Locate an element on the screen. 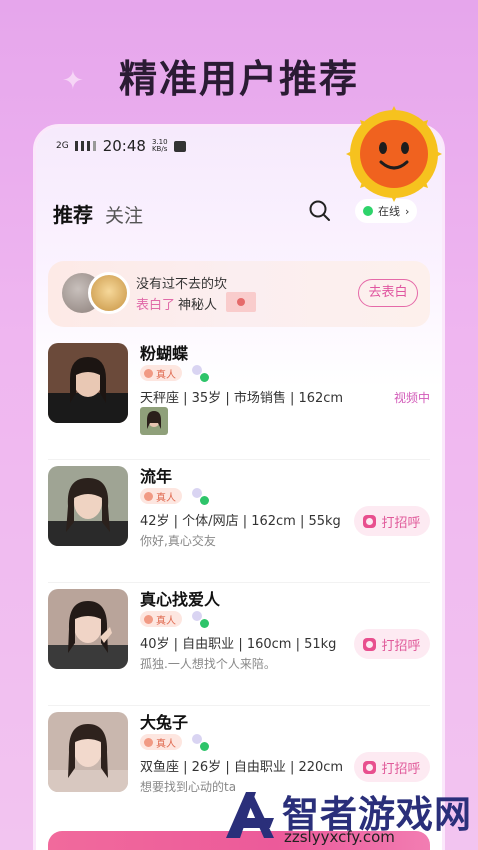 Image resolution: width=478 pixels, height=850 pixels. watermark: 智者游戏网 zzslyyxcfy.com is located at coordinates (345, 817).